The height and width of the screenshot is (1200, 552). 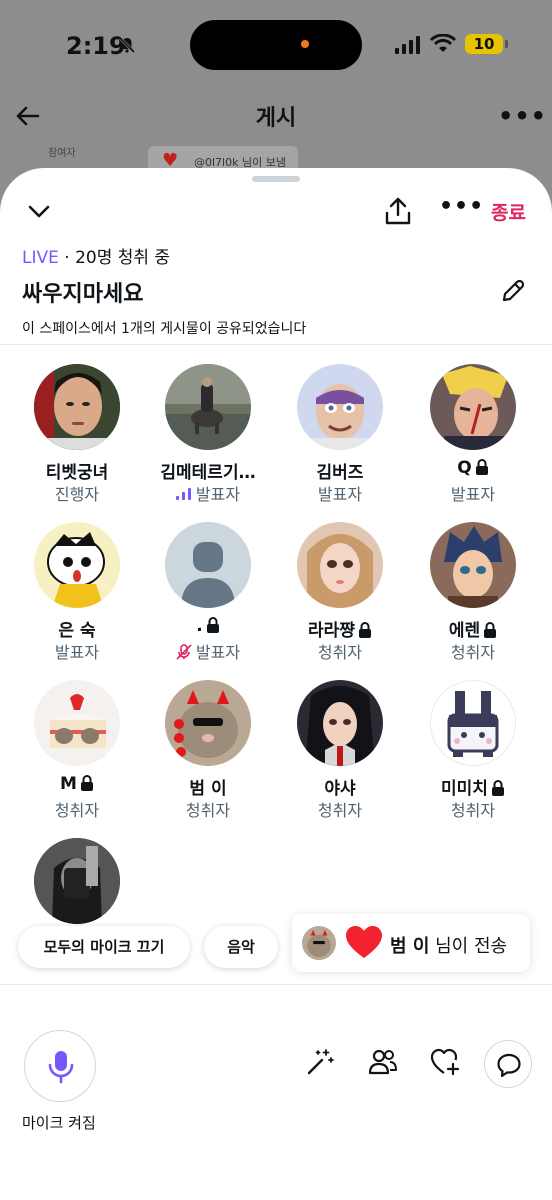 What do you see at coordinates (398, 211) in the screenshot?
I see `share-icon` at bounding box center [398, 211].